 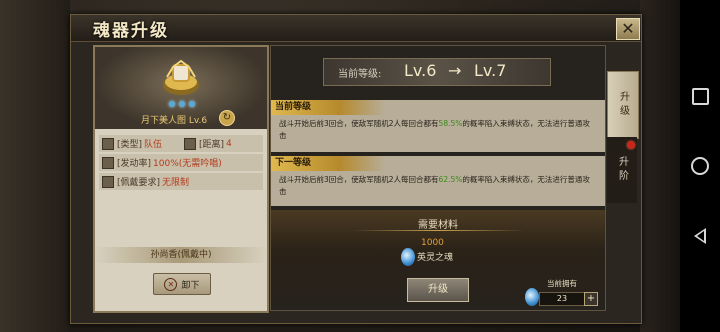 I want to click on materials-divider, so click(x=438, y=230).